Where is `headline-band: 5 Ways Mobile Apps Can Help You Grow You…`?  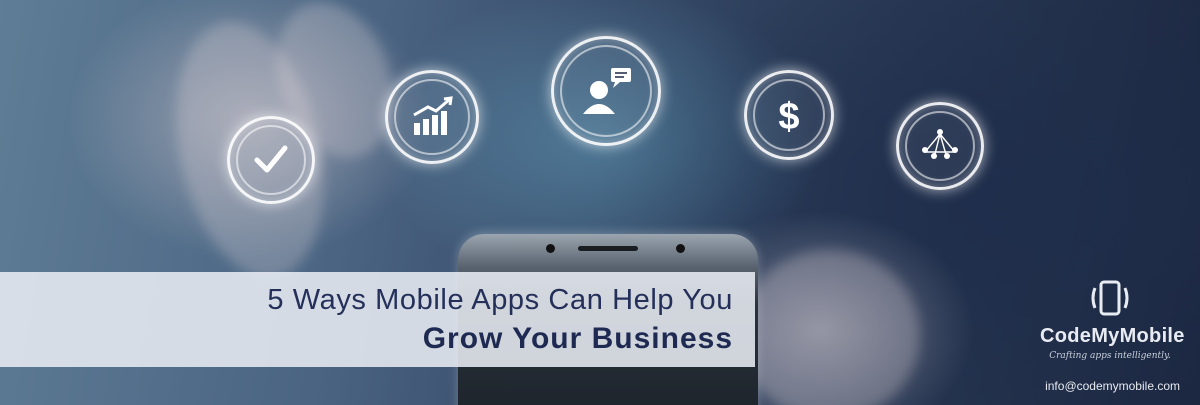 headline-band: 5 Ways Mobile Apps Can Help You Grow You… is located at coordinates (377, 319).